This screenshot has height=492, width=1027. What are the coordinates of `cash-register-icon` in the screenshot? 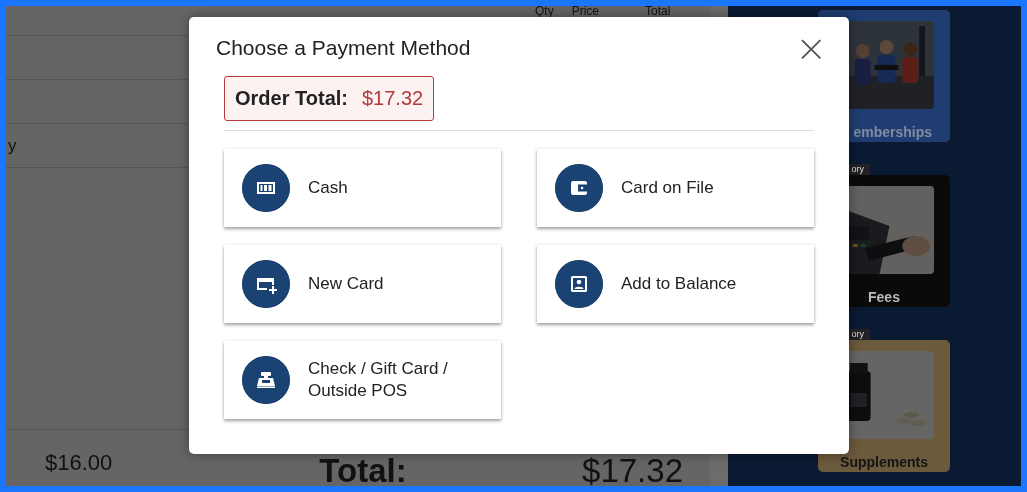 It's located at (266, 380).